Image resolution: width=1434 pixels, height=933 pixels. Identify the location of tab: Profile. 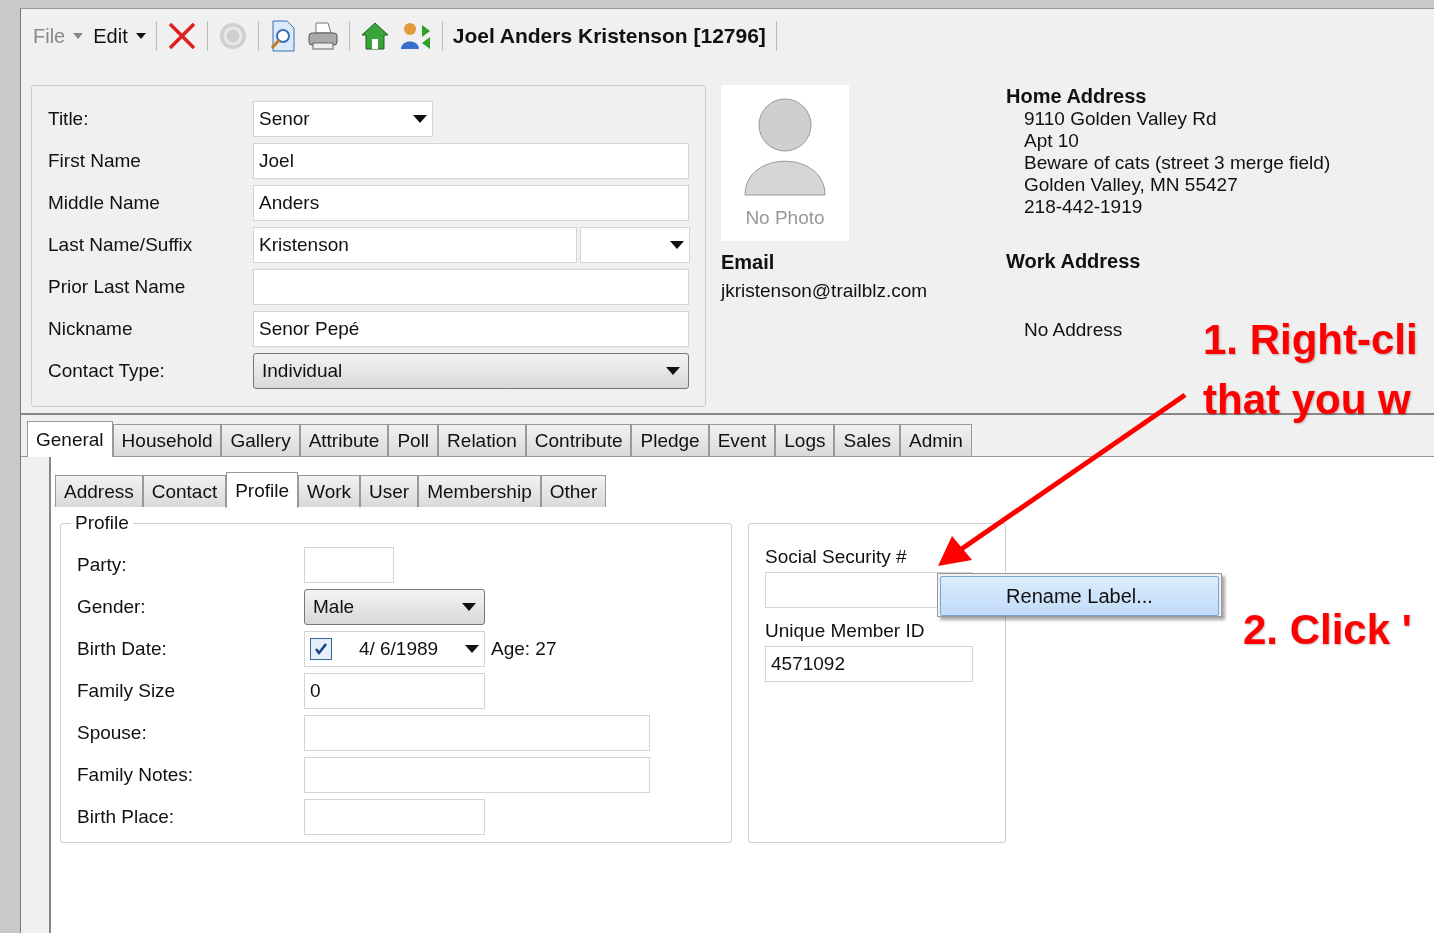
(262, 490).